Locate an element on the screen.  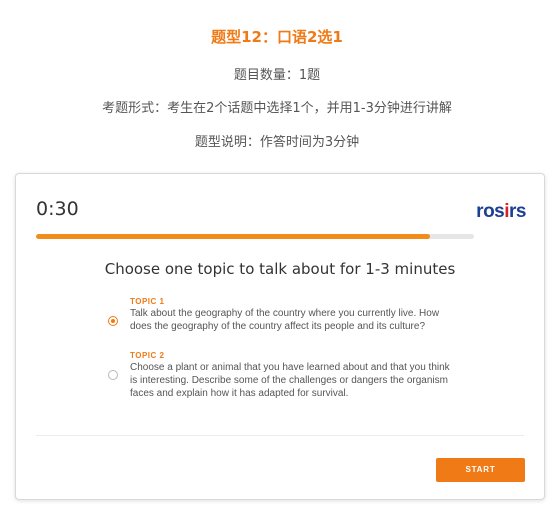
format-text: 考题形式：考生在2个话题中选择1个，并用1-3分钟进行讲解 is located at coordinates (277, 108).